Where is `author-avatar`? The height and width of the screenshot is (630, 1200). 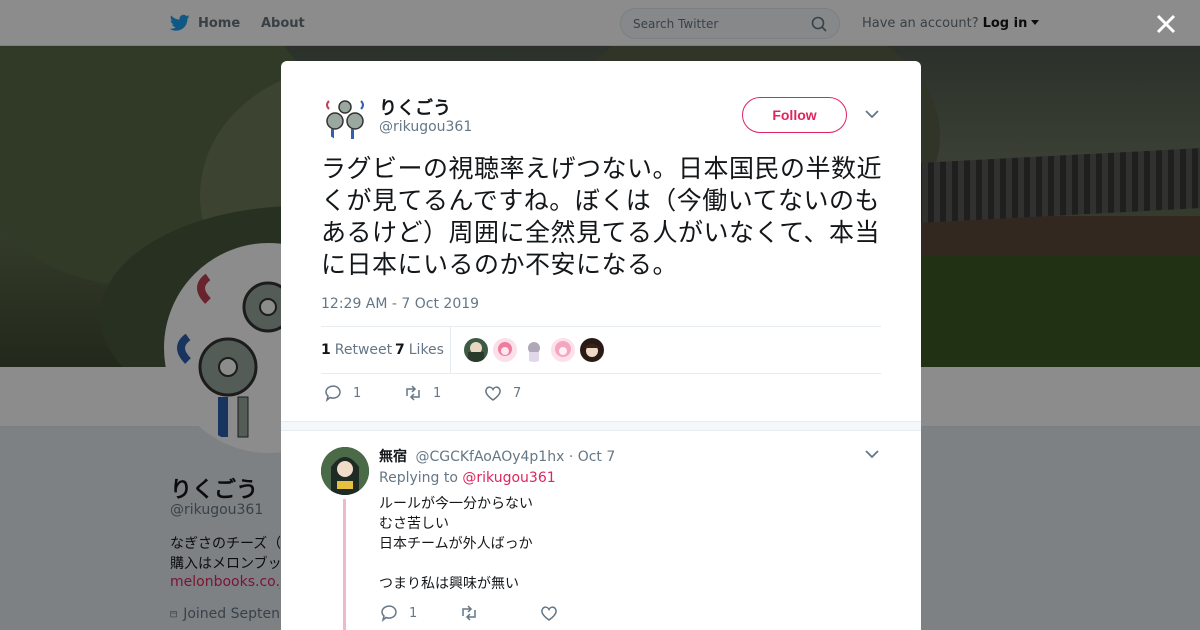
author-avatar is located at coordinates (345, 117).